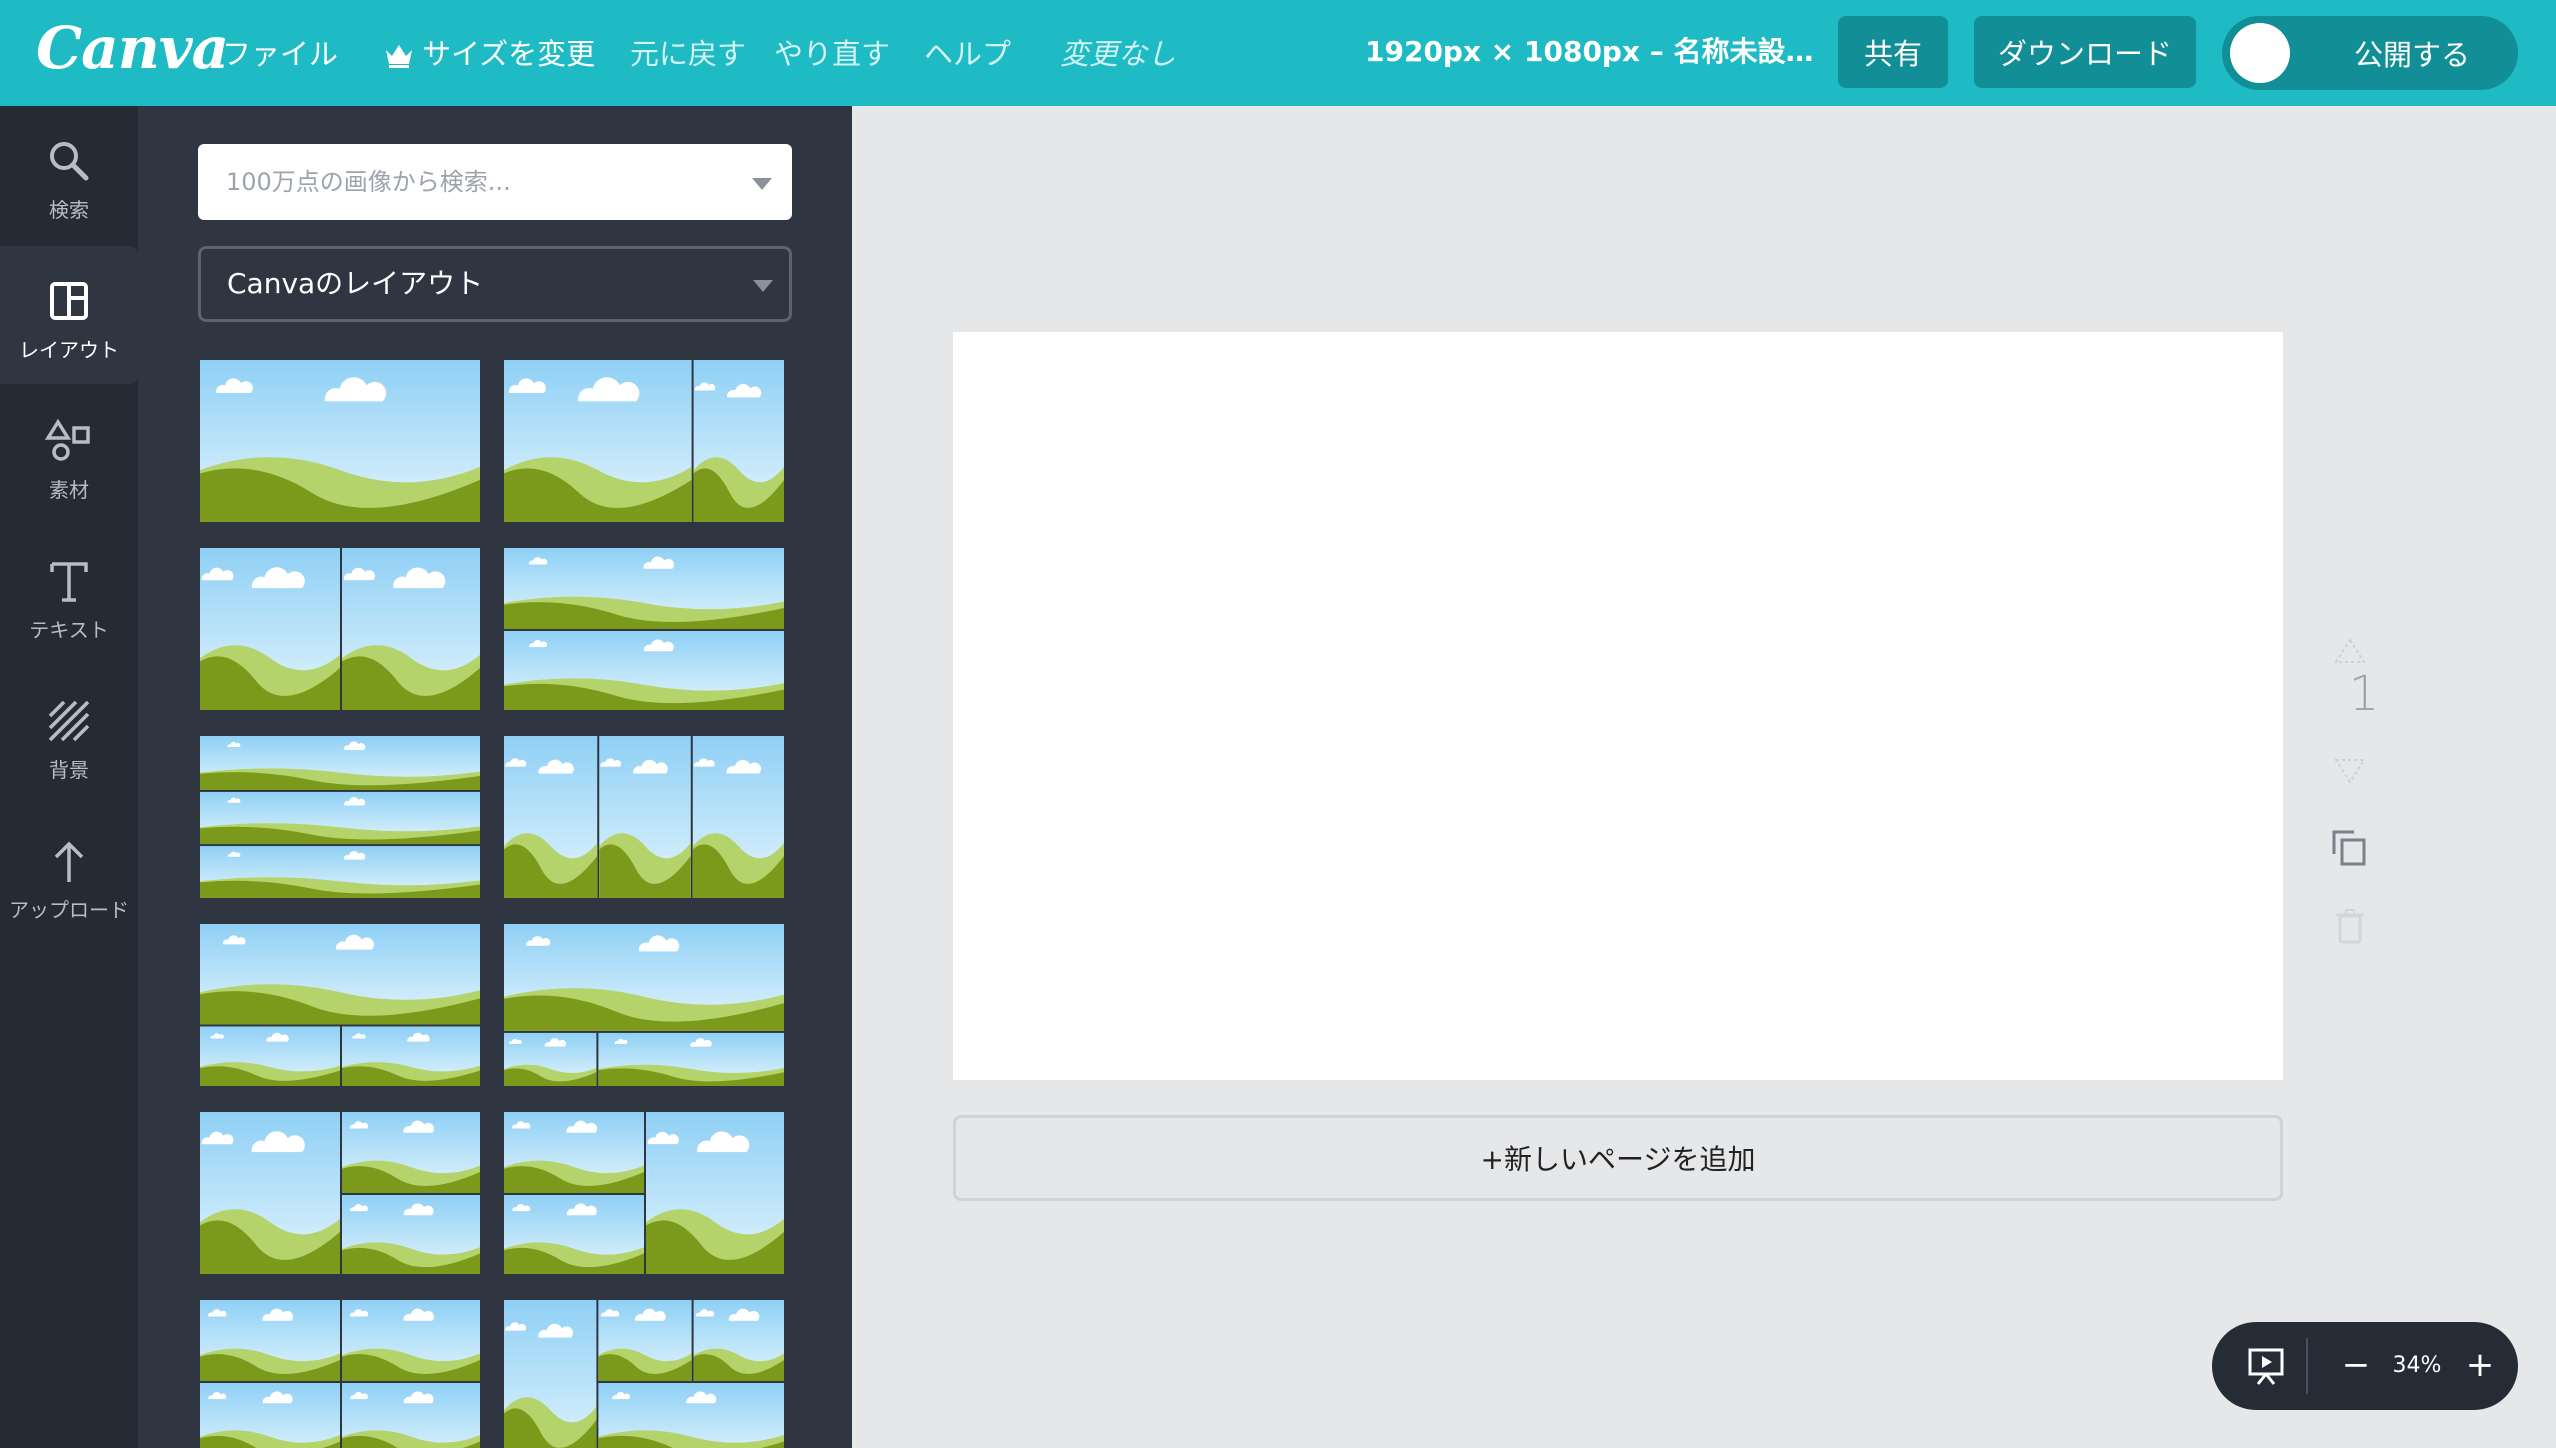 Image resolution: width=2556 pixels, height=1448 pixels. I want to click on search-icon, so click(69, 161).